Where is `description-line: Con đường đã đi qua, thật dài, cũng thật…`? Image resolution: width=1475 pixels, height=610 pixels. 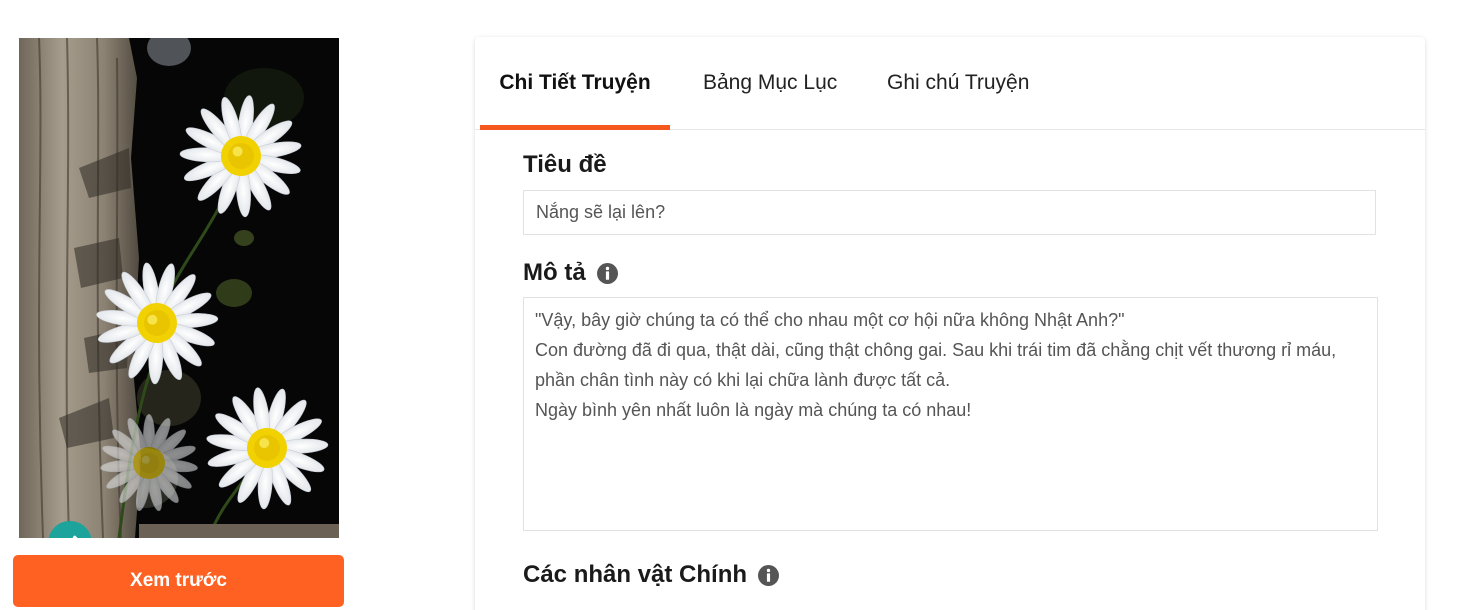 description-line: Con đường đã đi qua, thật dài, cũng thật… is located at coordinates (936, 350).